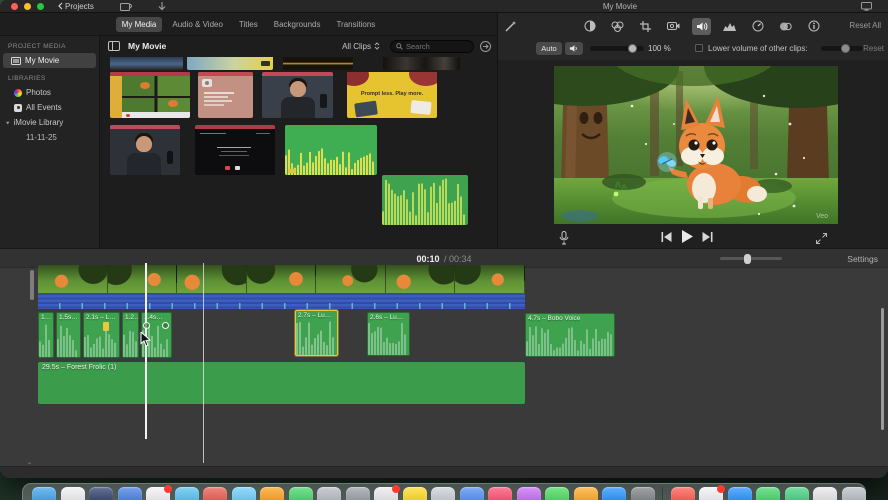  What do you see at coordinates (882, 369) in the screenshot?
I see `timeline-scrollbar` at bounding box center [882, 369].